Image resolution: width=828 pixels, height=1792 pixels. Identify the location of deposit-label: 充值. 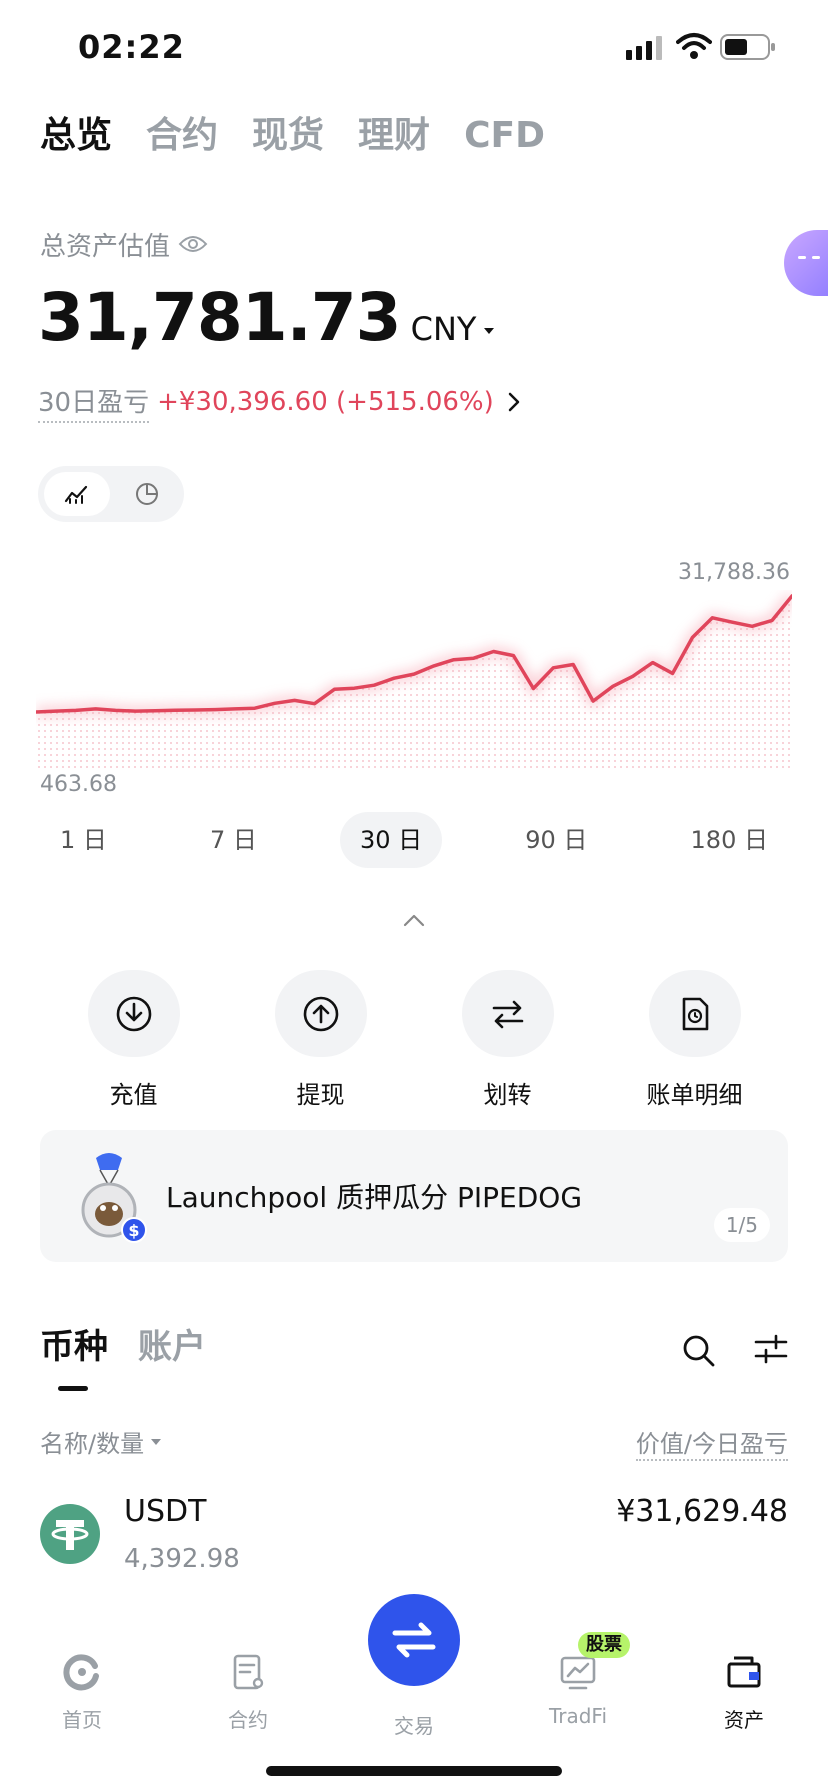
(133, 1095).